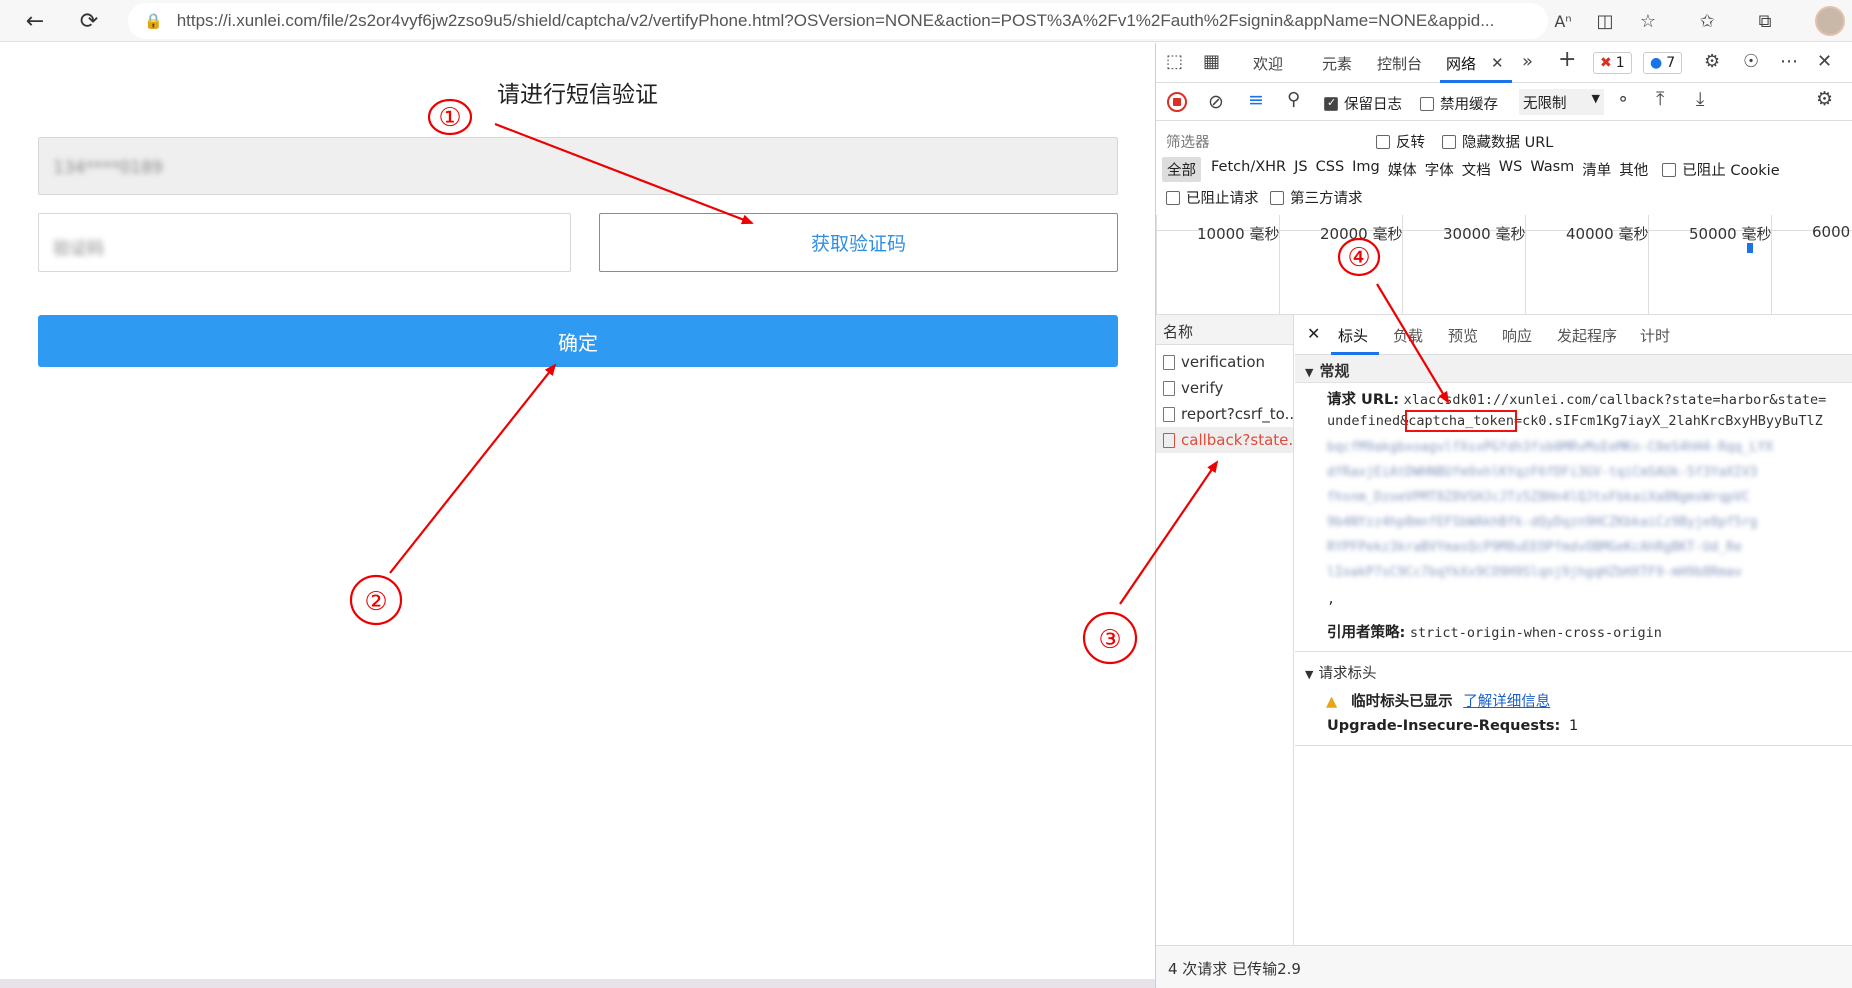 The width and height of the screenshot is (1852, 988). What do you see at coordinates (1224, 330) in the screenshot?
I see `request-list-header: 名称` at bounding box center [1224, 330].